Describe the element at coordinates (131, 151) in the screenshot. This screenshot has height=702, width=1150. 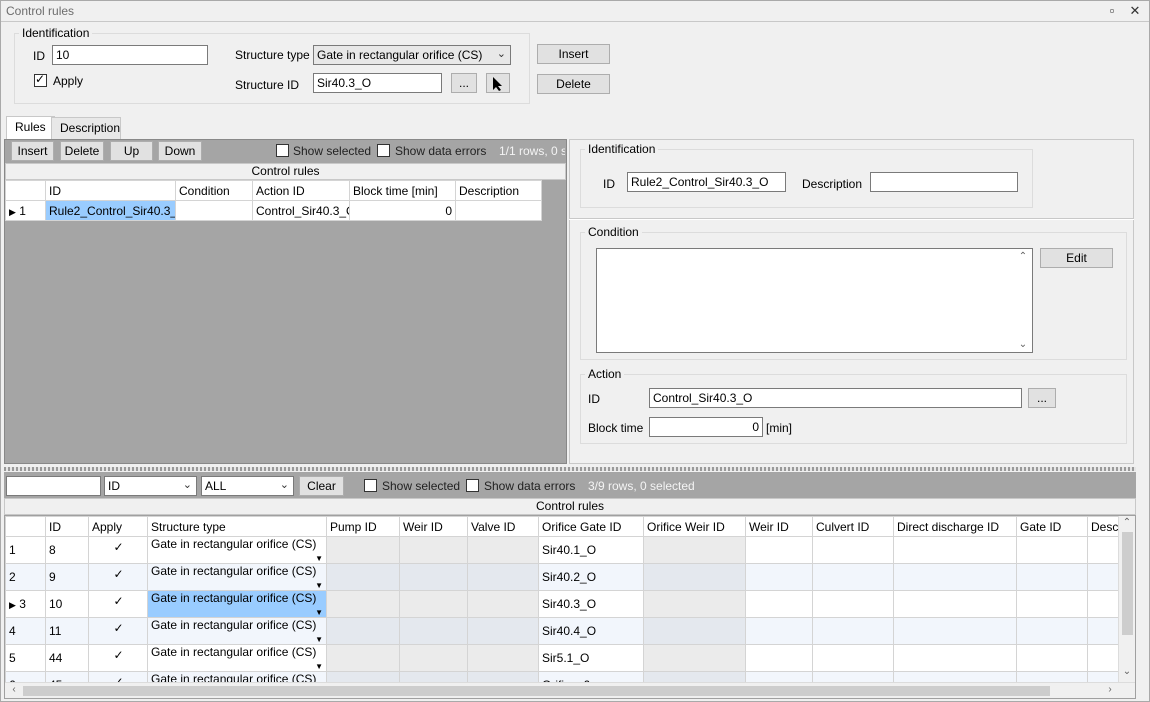
I see `rules-up-button: Up` at that location.